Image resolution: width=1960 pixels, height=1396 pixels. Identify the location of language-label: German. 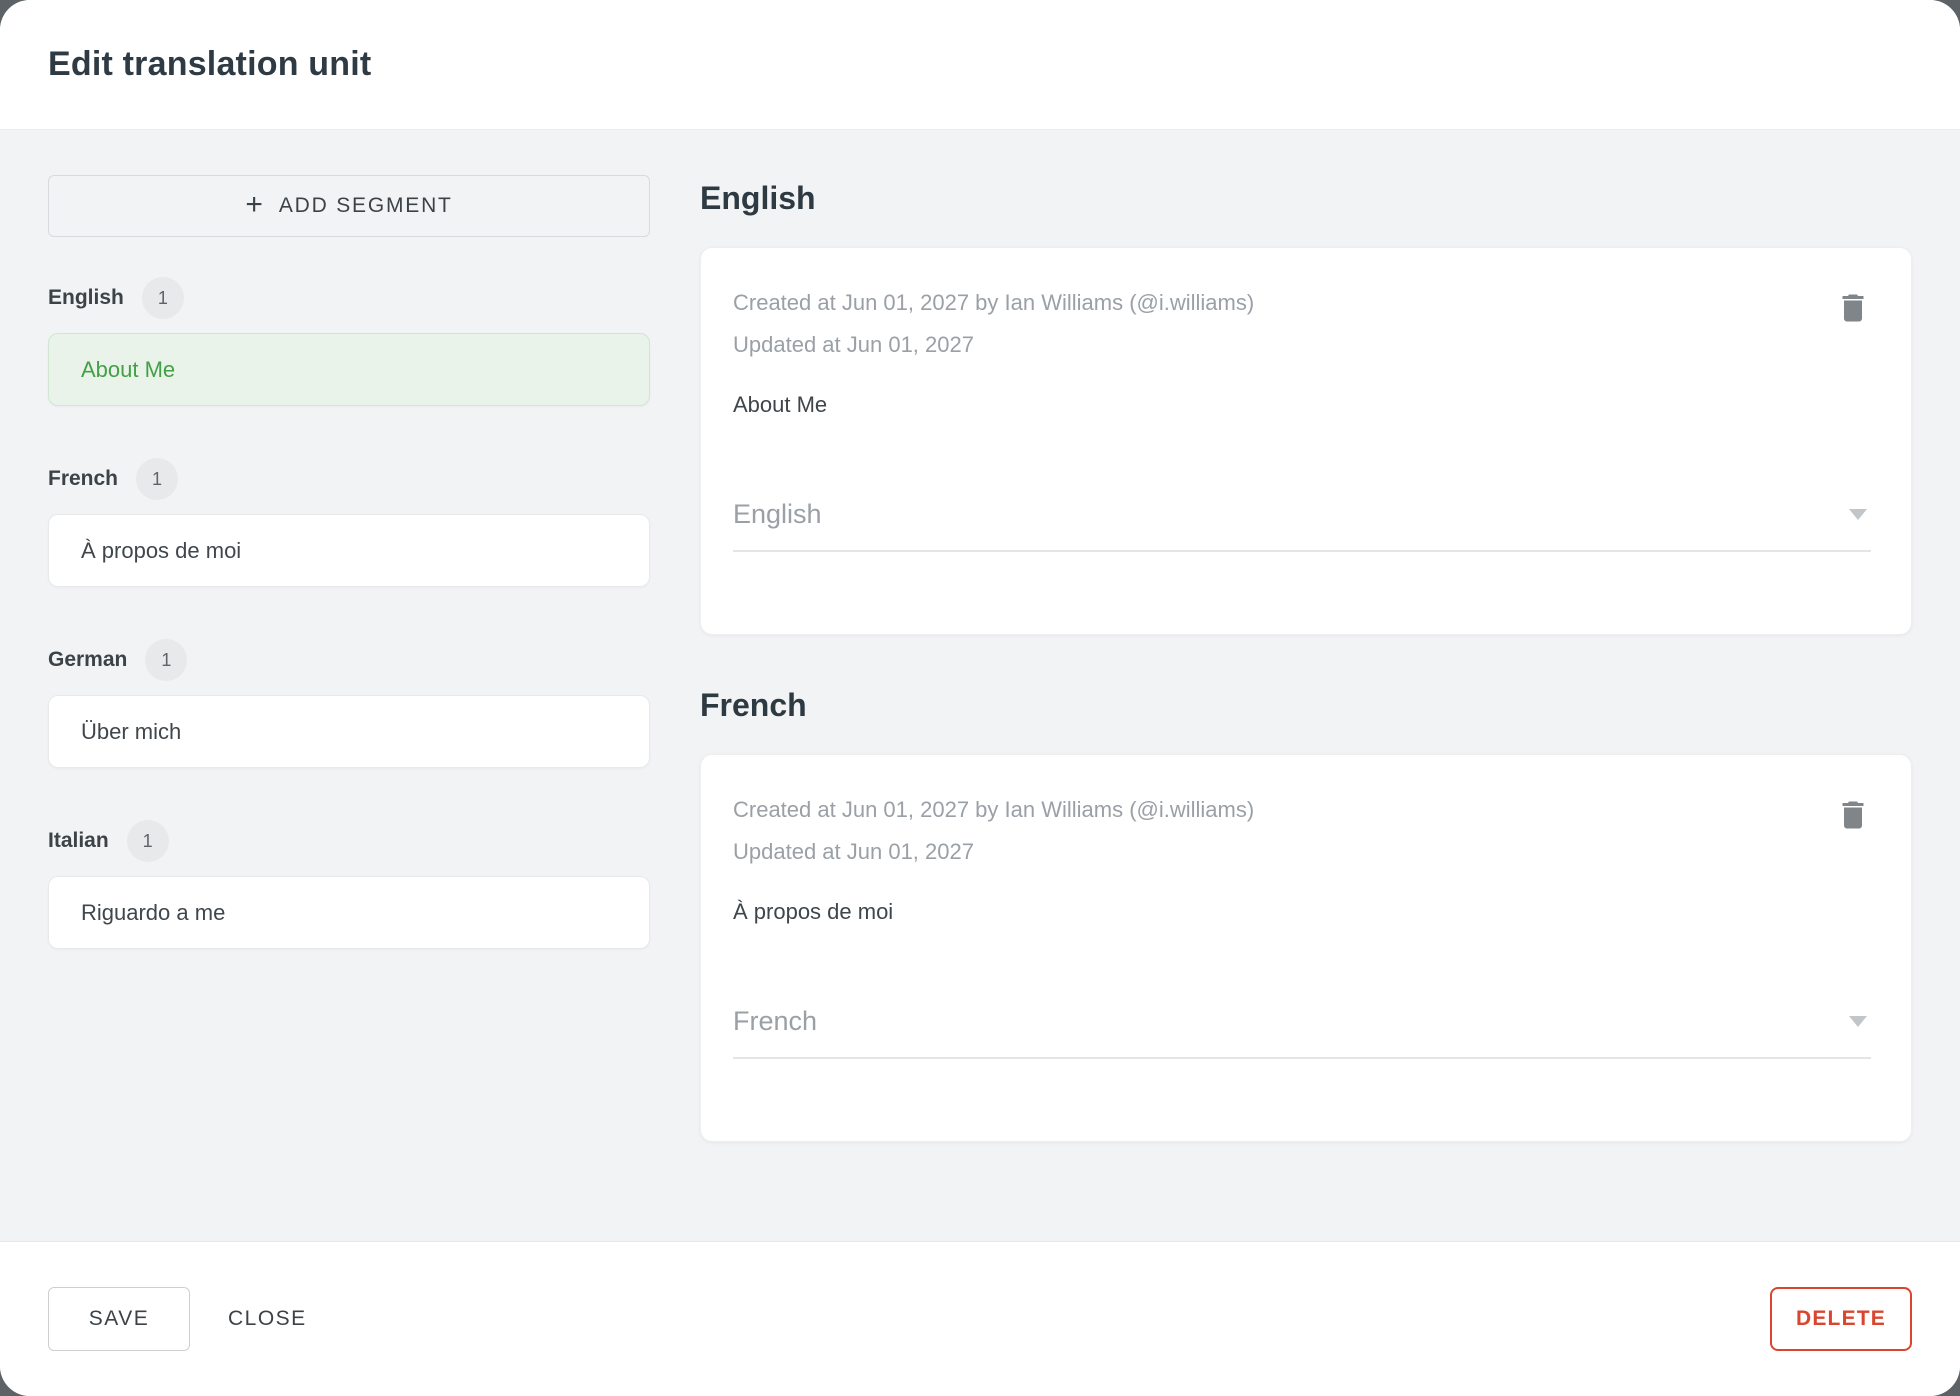
(88, 659).